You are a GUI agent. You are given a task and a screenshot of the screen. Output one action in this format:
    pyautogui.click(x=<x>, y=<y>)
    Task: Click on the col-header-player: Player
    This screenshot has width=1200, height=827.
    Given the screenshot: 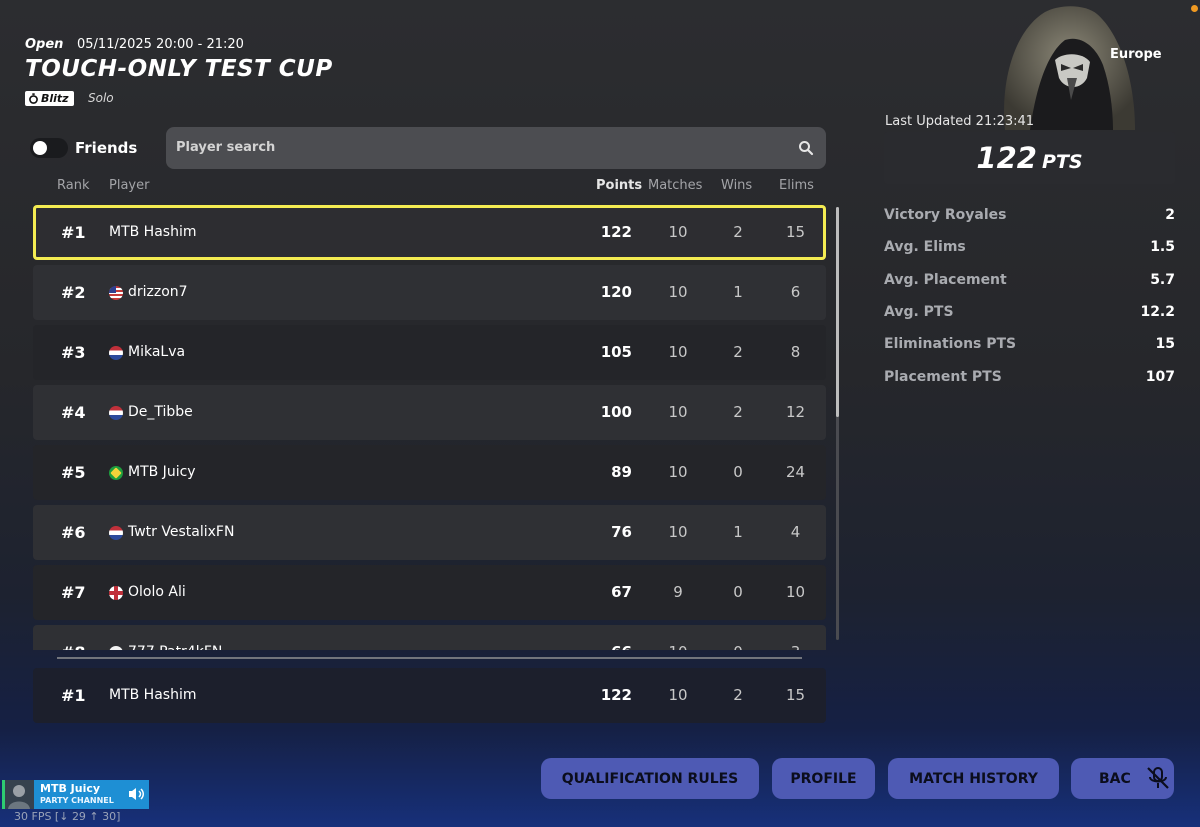 What is the action you would take?
    pyautogui.click(x=129, y=185)
    